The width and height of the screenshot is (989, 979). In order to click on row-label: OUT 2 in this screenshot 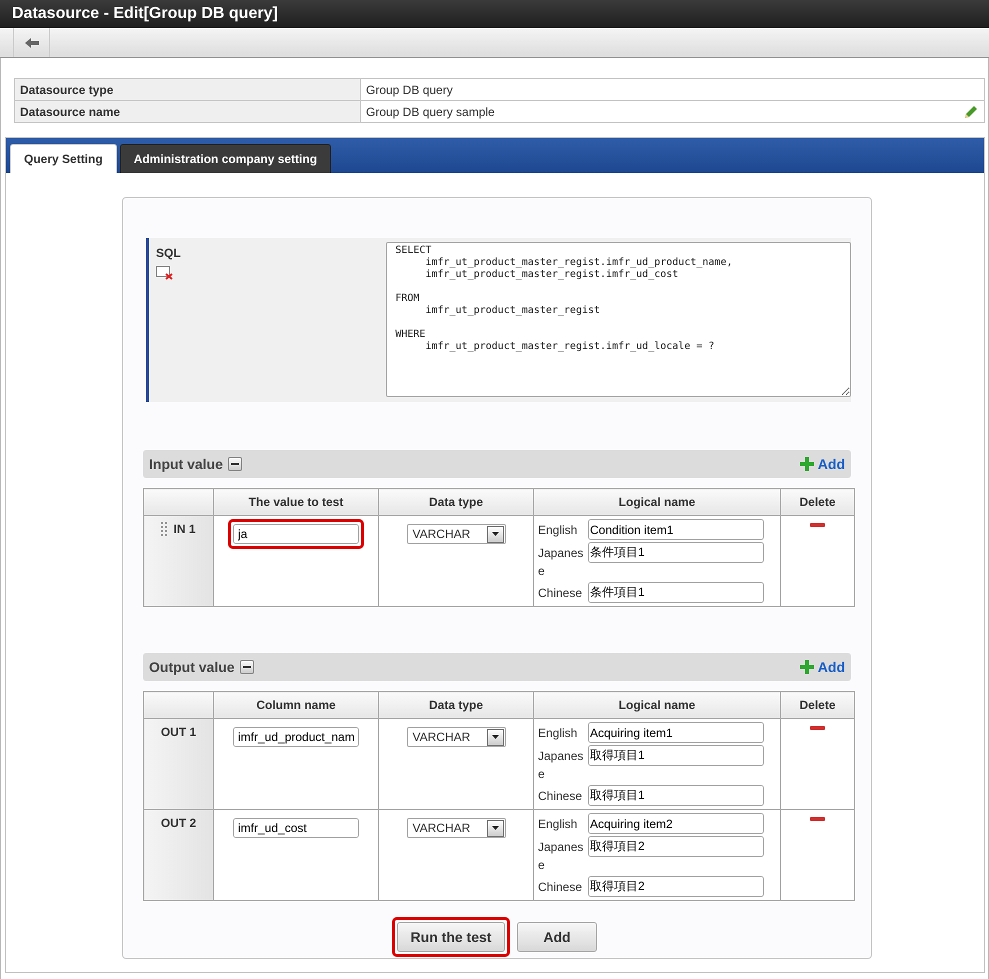, I will do `click(178, 823)`.